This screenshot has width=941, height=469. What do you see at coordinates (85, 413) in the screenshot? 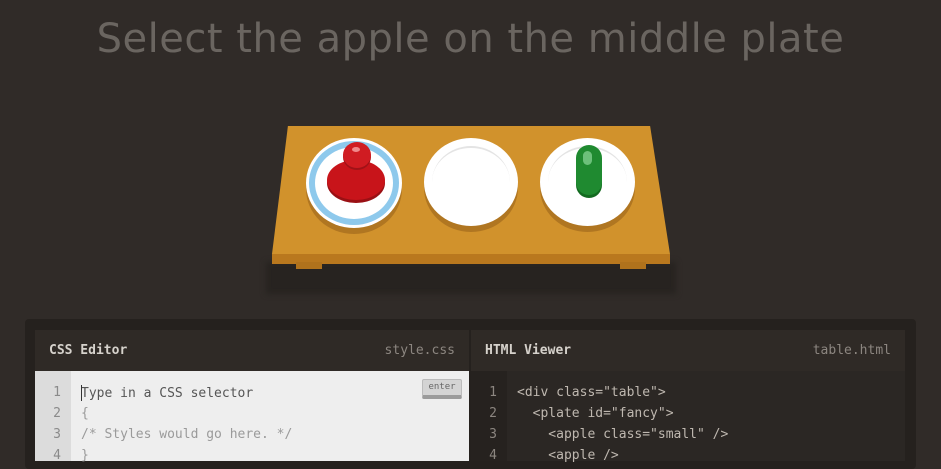
I see `css-code-line: {` at bounding box center [85, 413].